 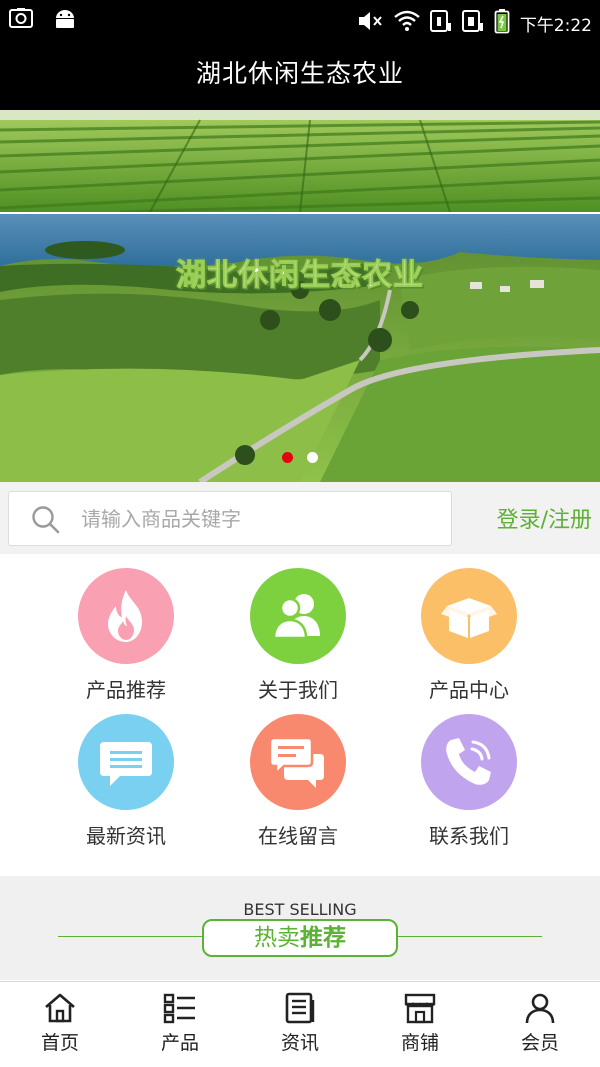 I want to click on menu-item-latest-news: 最新资讯, so click(x=126, y=781).